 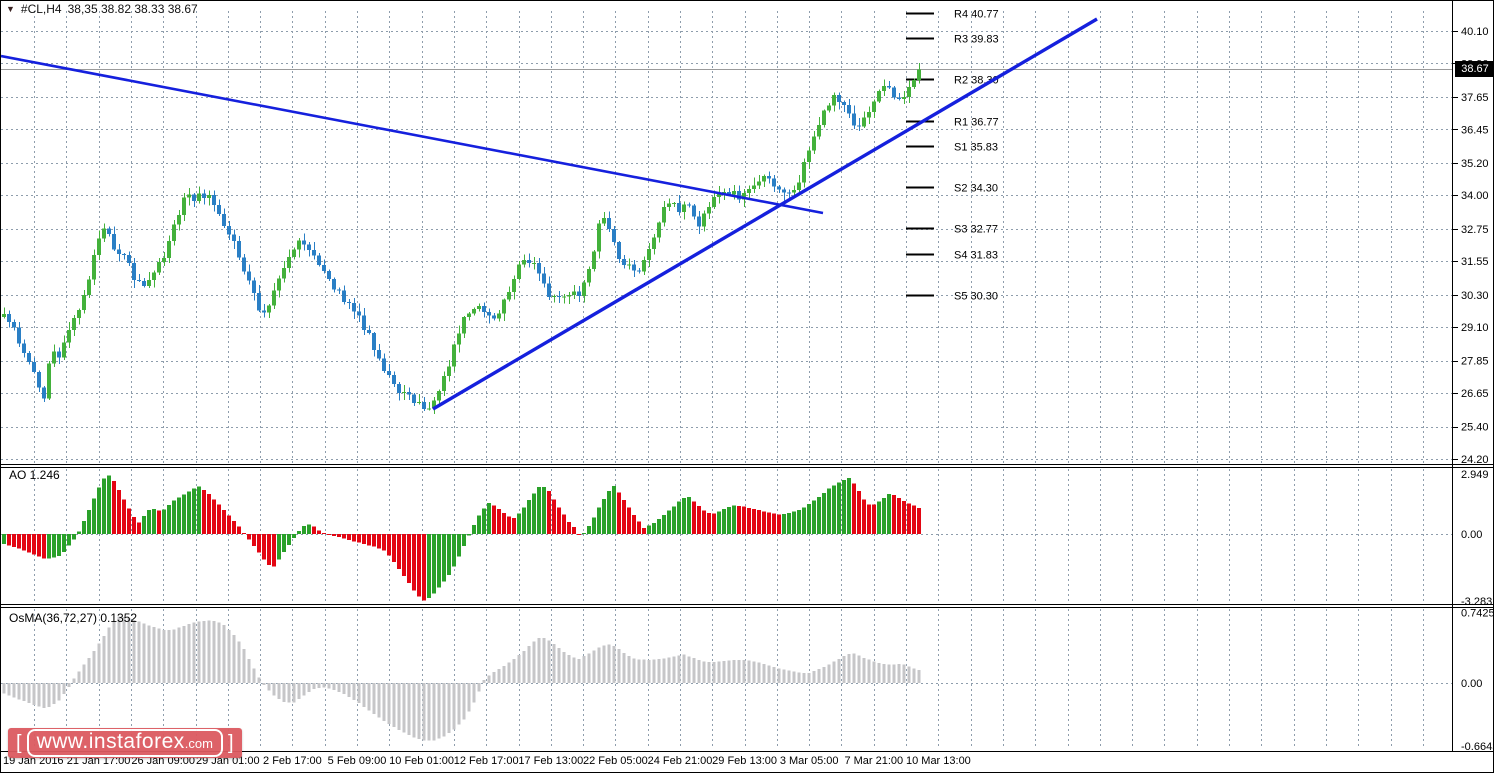 I want to click on svg-text: 5 Feb 09:00, so click(x=357, y=761).